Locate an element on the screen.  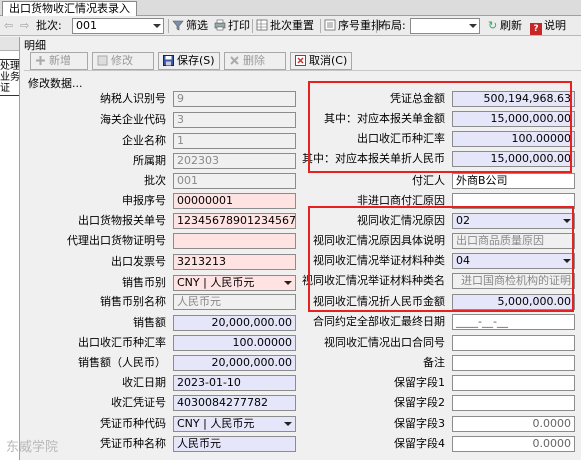
sales-amount-field: 20,000,000.00 is located at coordinates (234, 323).